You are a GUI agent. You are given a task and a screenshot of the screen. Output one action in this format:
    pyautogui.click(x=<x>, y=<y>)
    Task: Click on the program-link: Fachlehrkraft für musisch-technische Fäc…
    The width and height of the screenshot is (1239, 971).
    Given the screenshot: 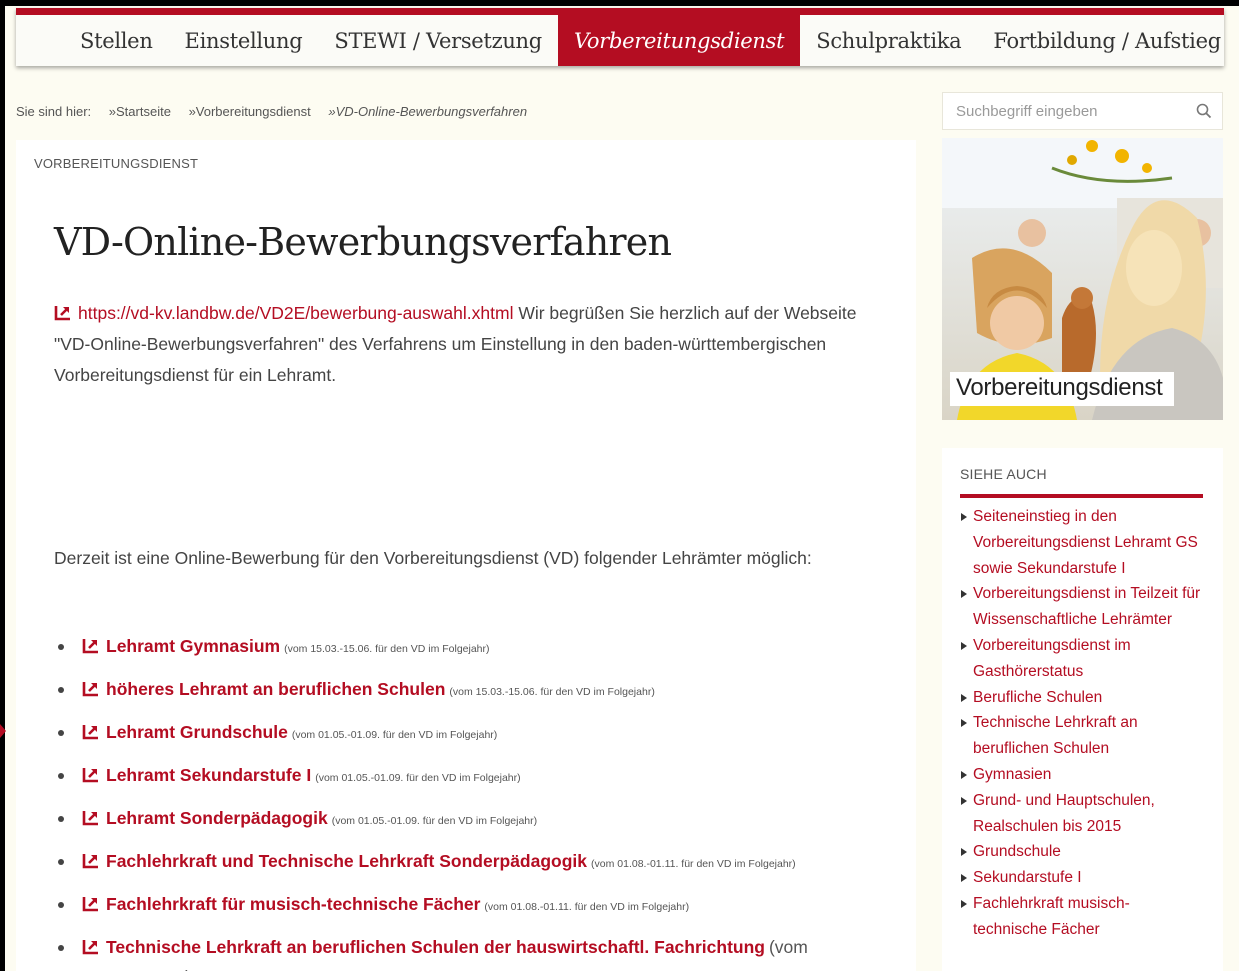 What is the action you would take?
    pyautogui.click(x=293, y=904)
    